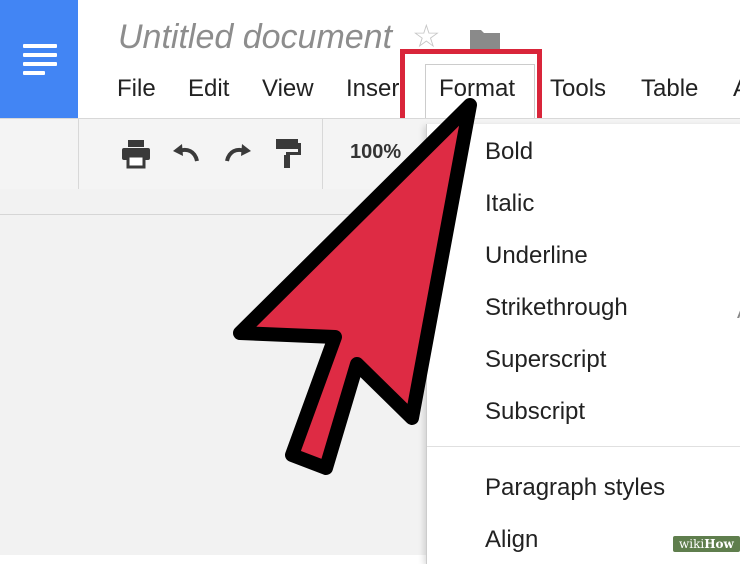  Describe the element at coordinates (509, 152) in the screenshot. I see `menu-item-bold: Bold` at that location.